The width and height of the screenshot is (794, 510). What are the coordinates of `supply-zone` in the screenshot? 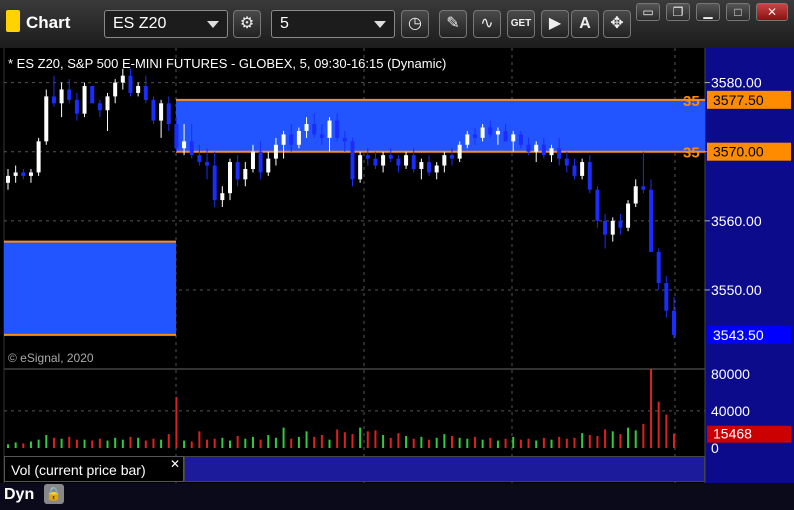 It's located at (440, 125).